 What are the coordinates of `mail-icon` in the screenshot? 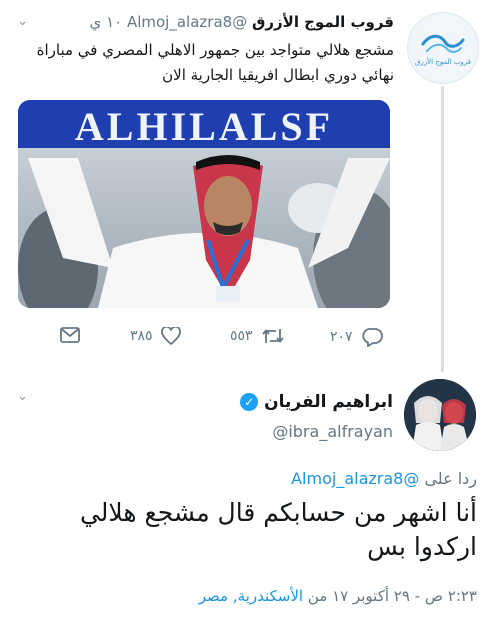 It's located at (70, 335).